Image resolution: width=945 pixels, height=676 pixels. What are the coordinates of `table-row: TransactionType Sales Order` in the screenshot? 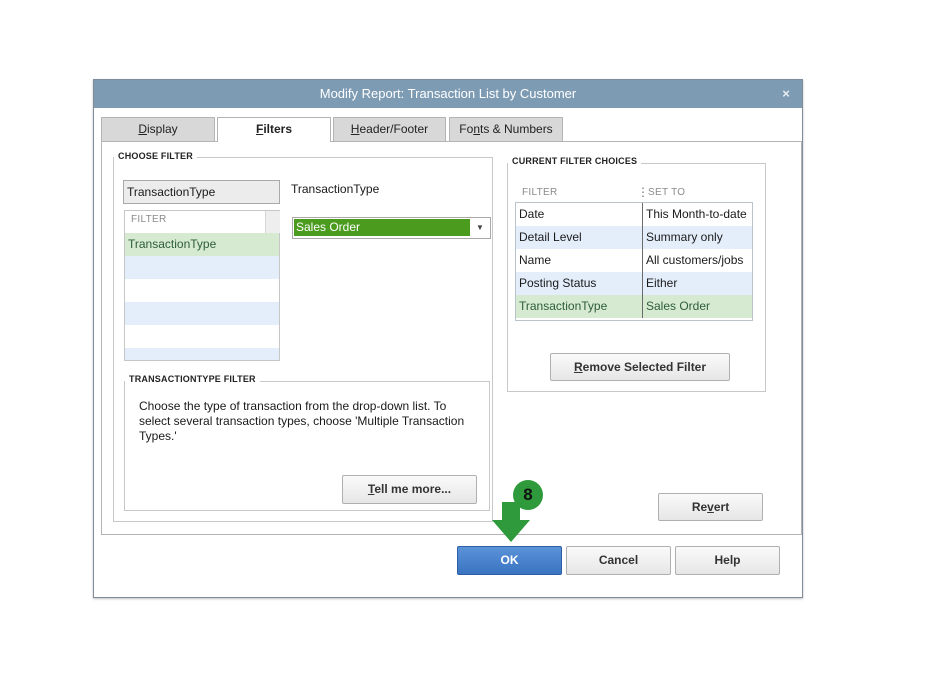 It's located at (634, 306).